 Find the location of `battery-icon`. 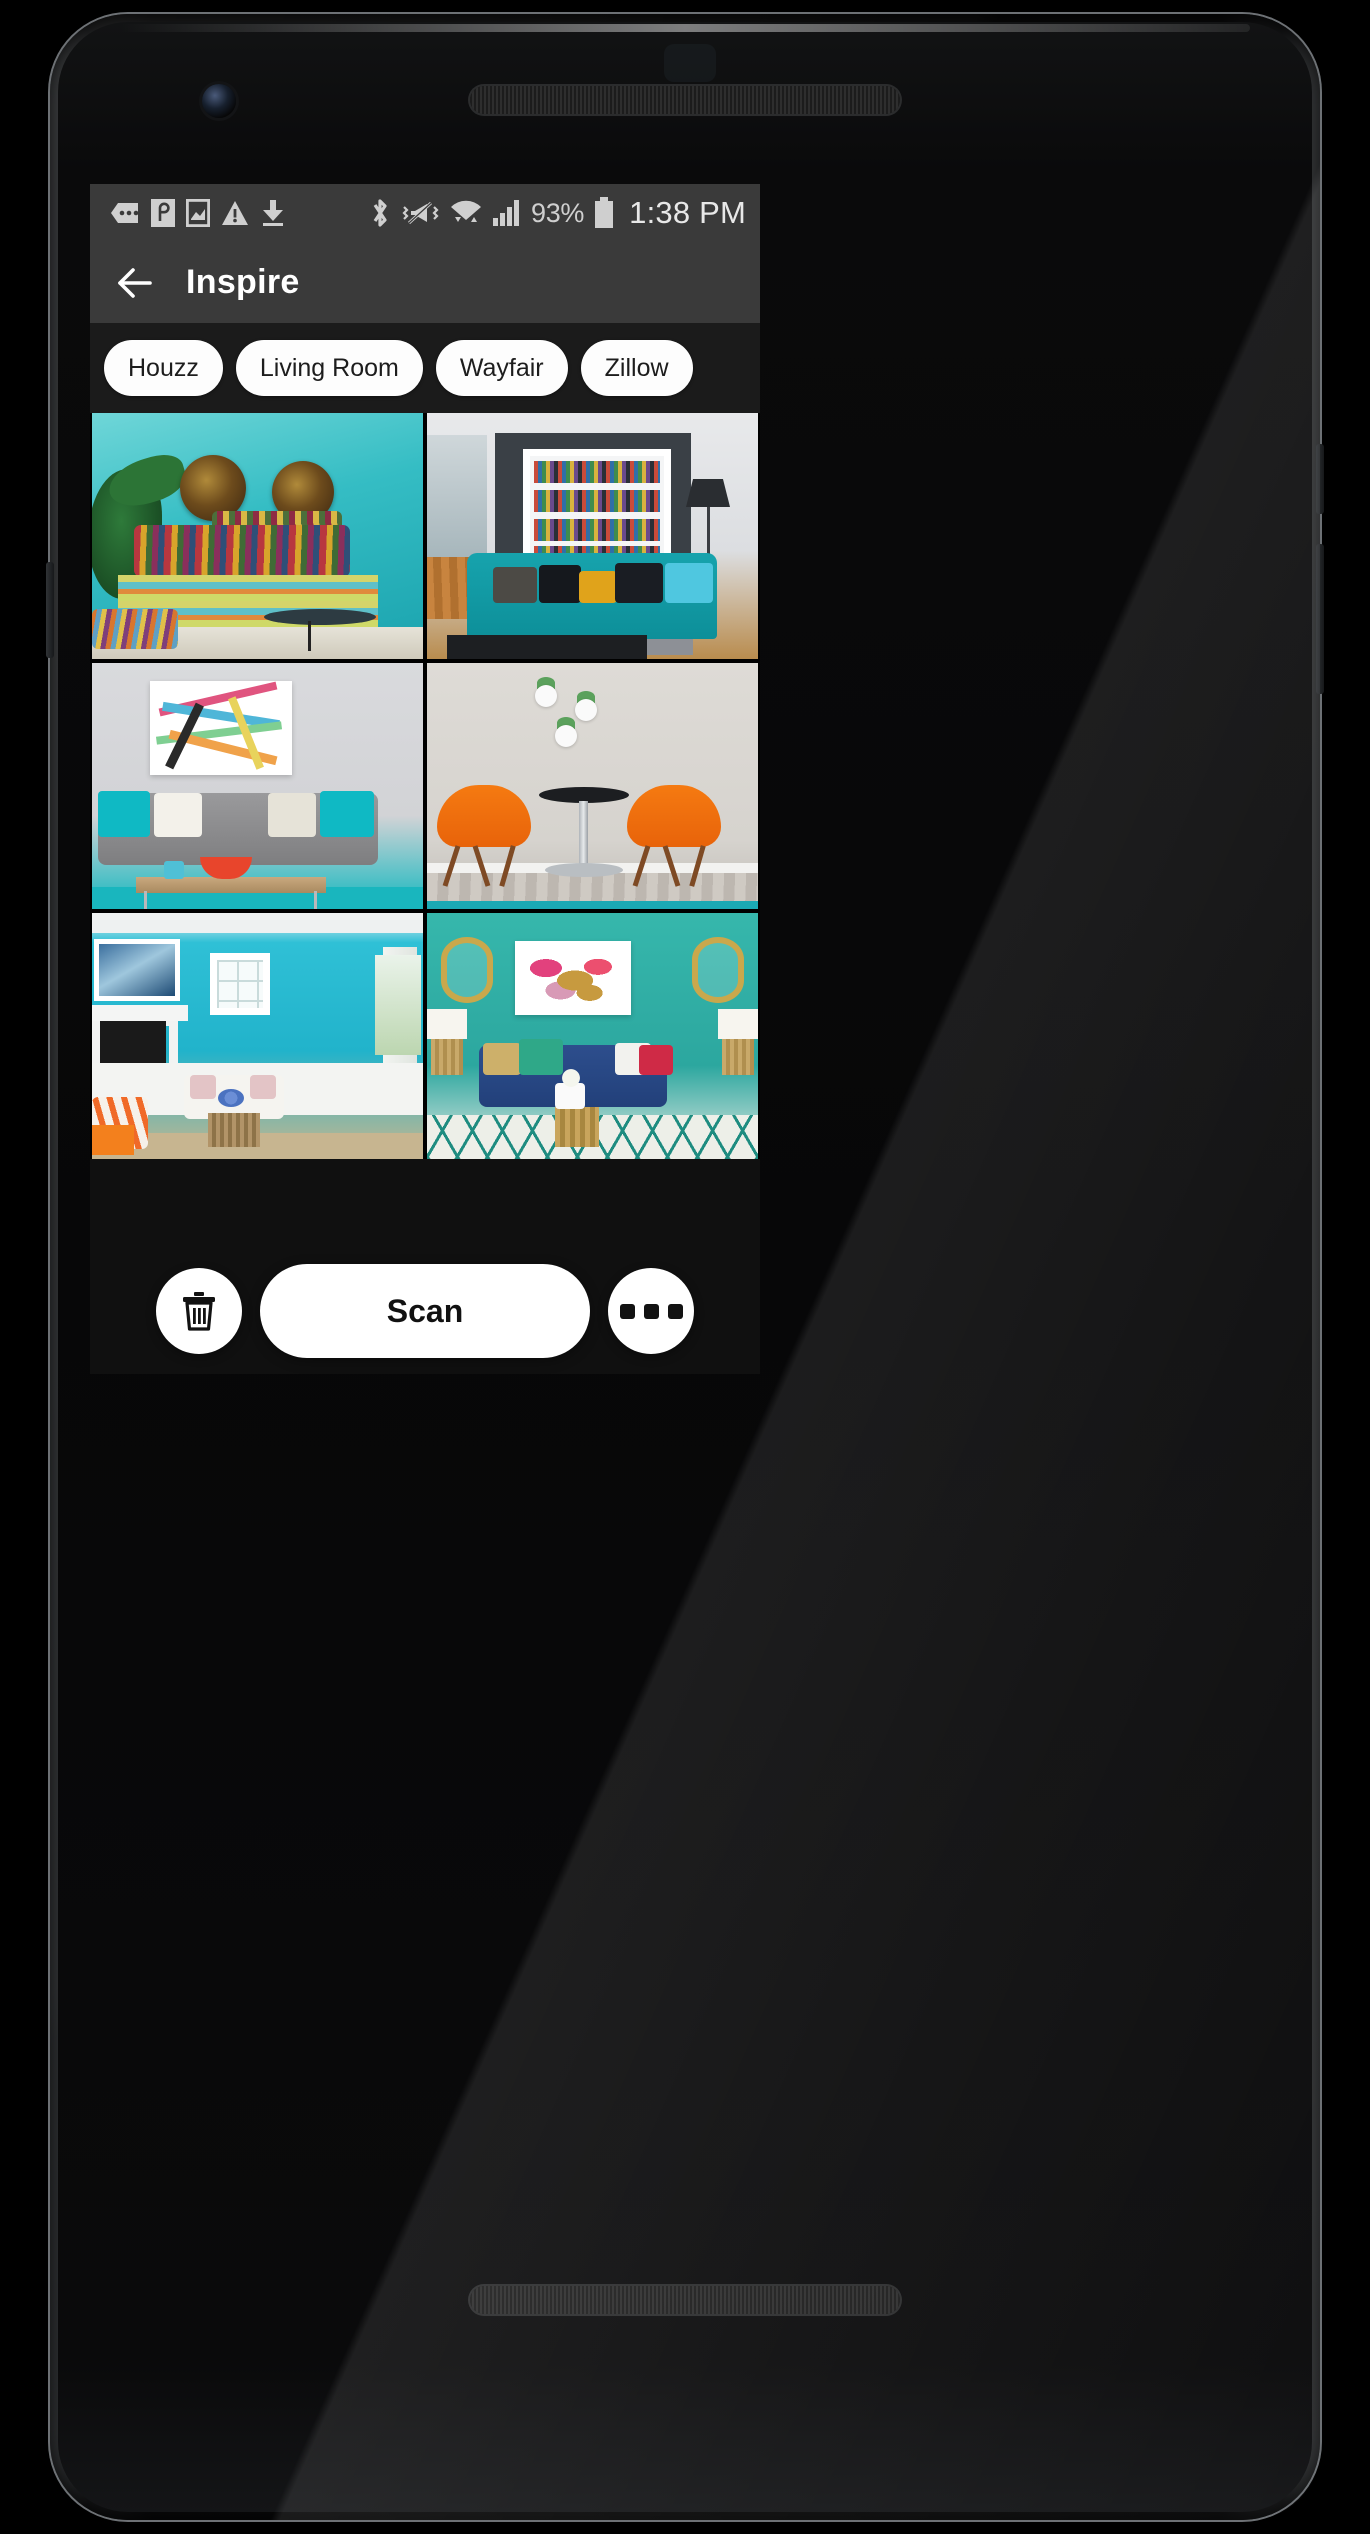

battery-icon is located at coordinates (604, 212).